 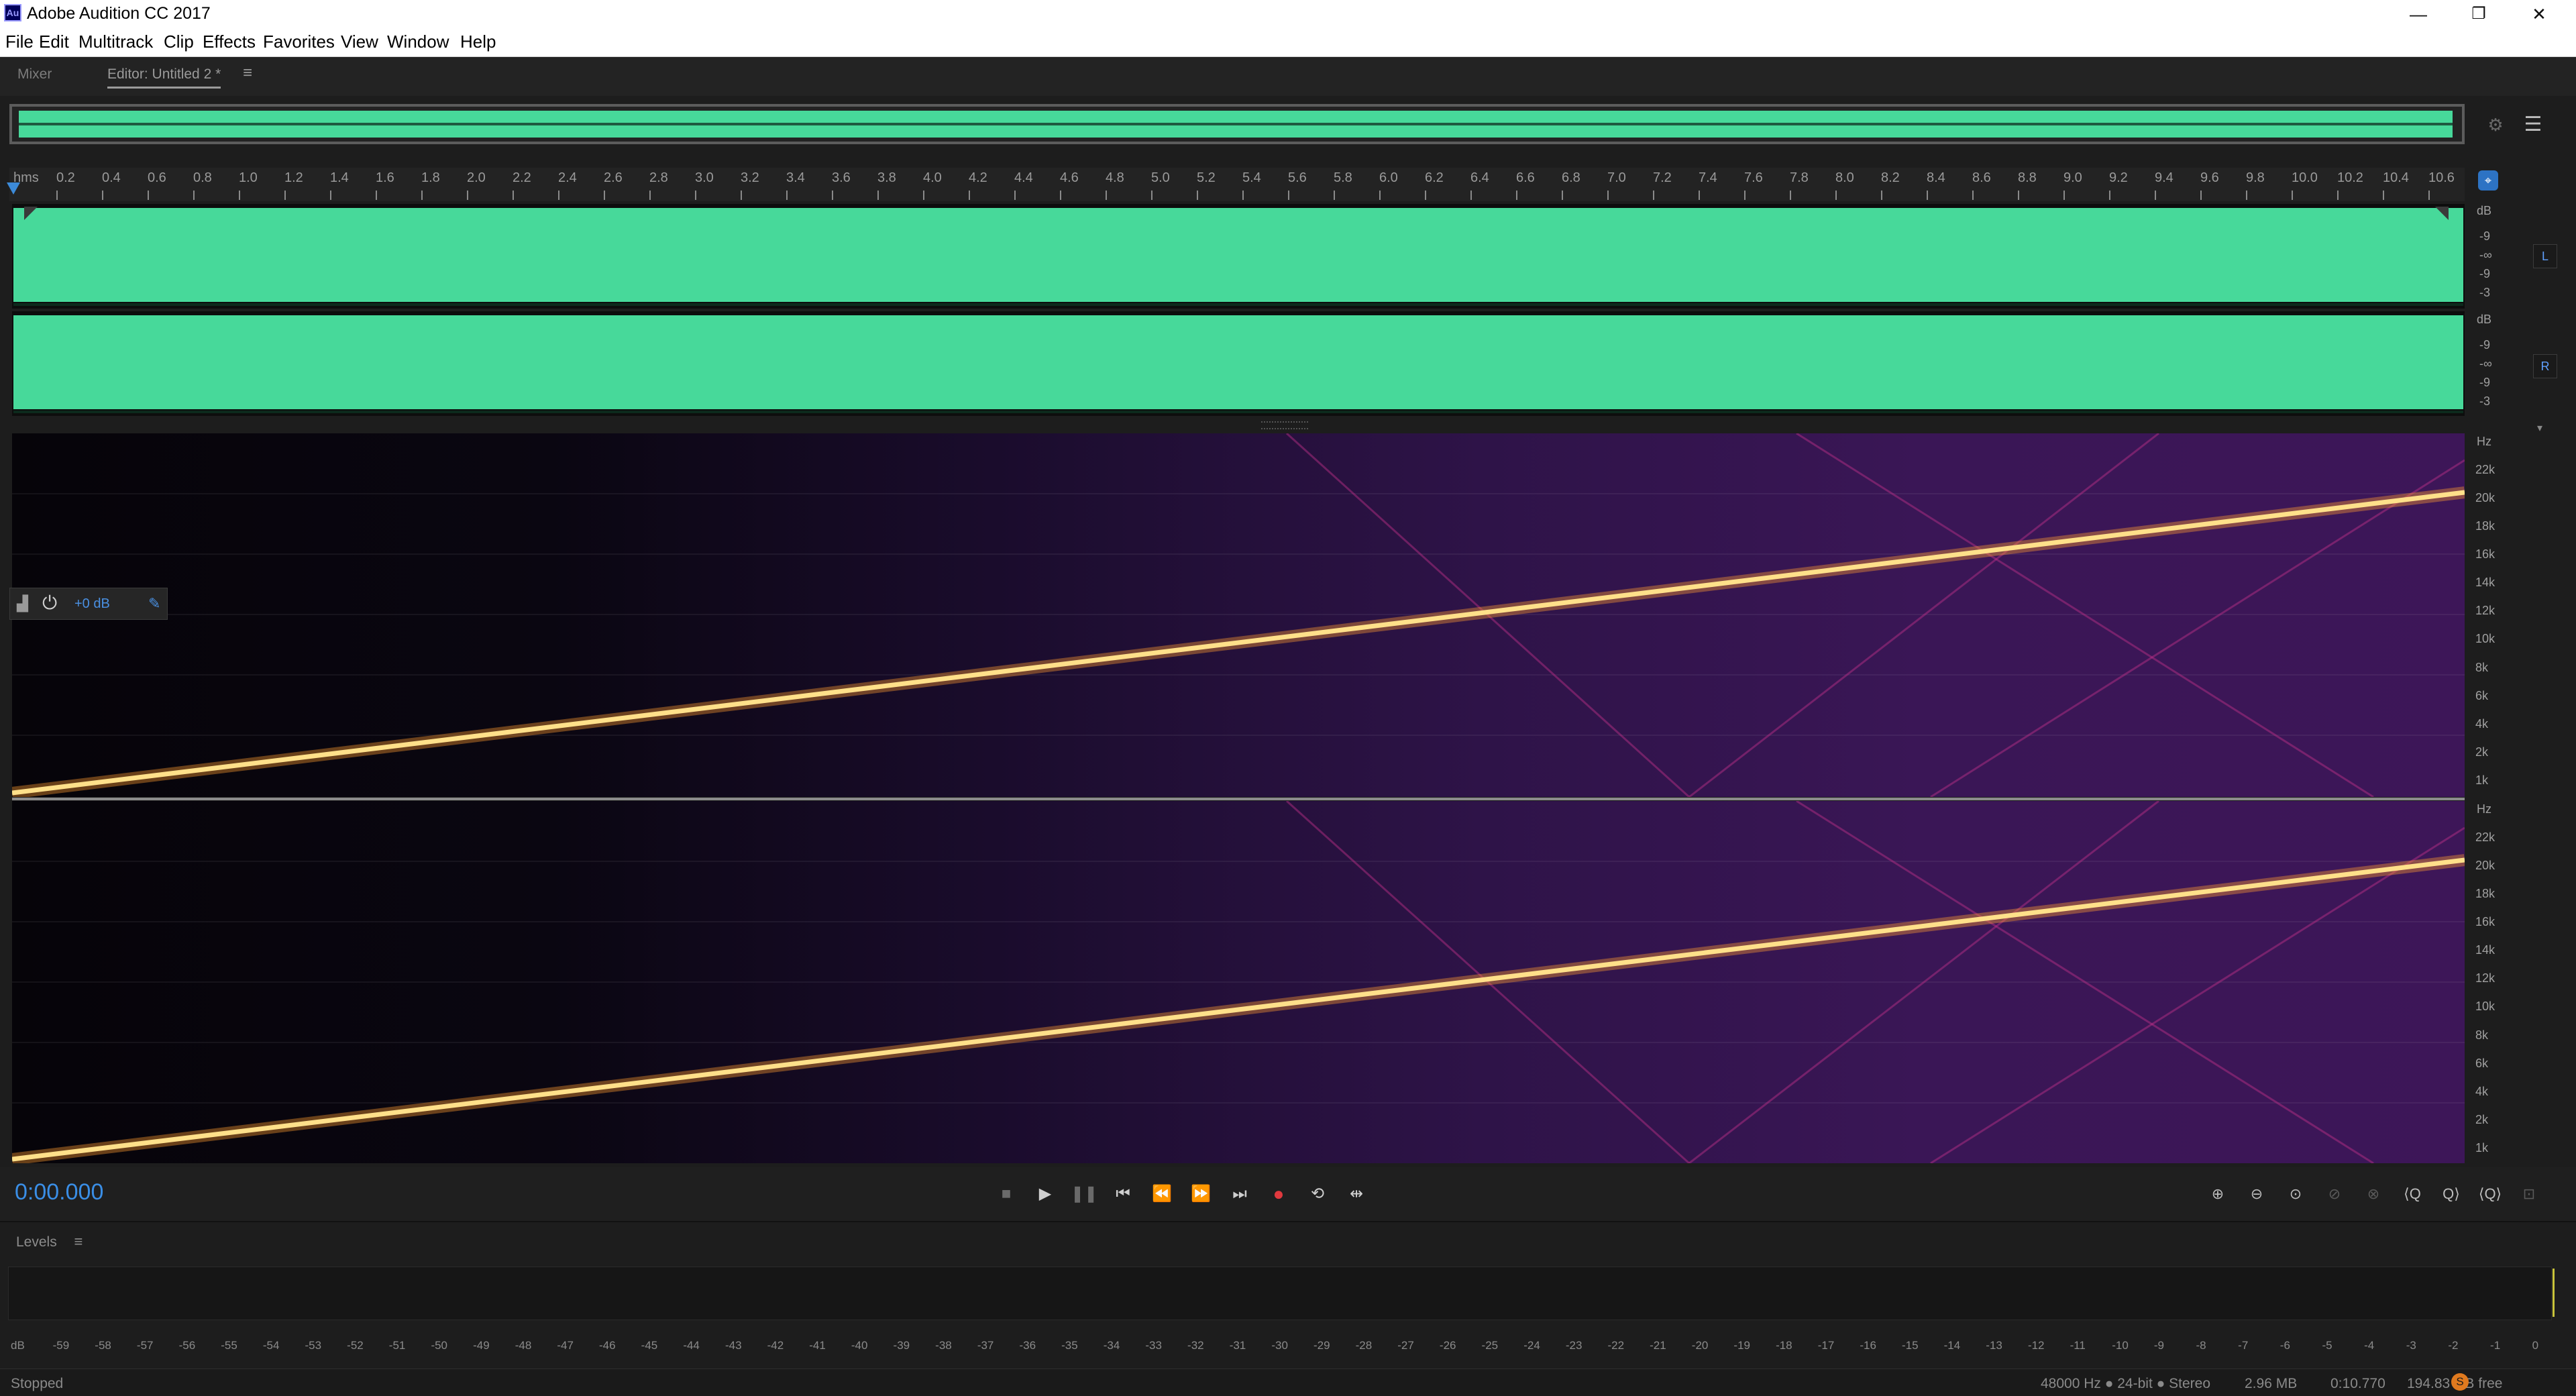 What do you see at coordinates (1910, 1345) in the screenshot?
I see `levels-scale-label: -15` at bounding box center [1910, 1345].